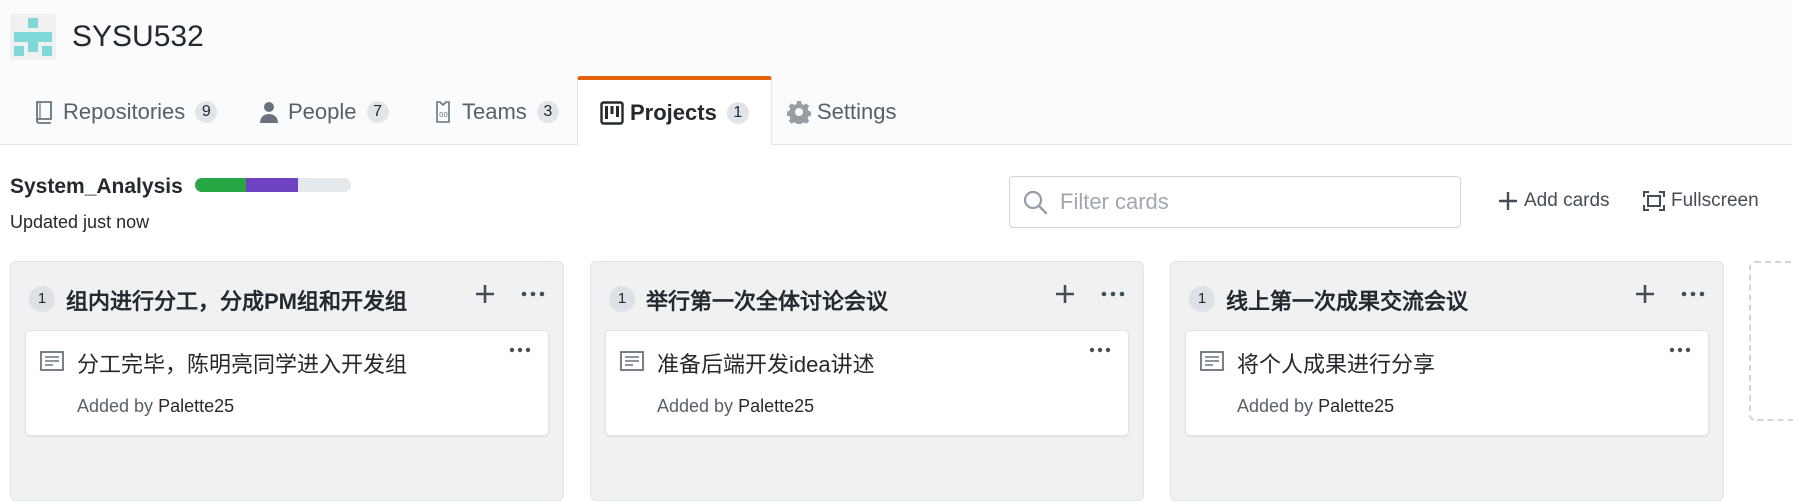 The width and height of the screenshot is (1793, 501). Describe the element at coordinates (547, 111) in the screenshot. I see `tab-counter: 3` at that location.